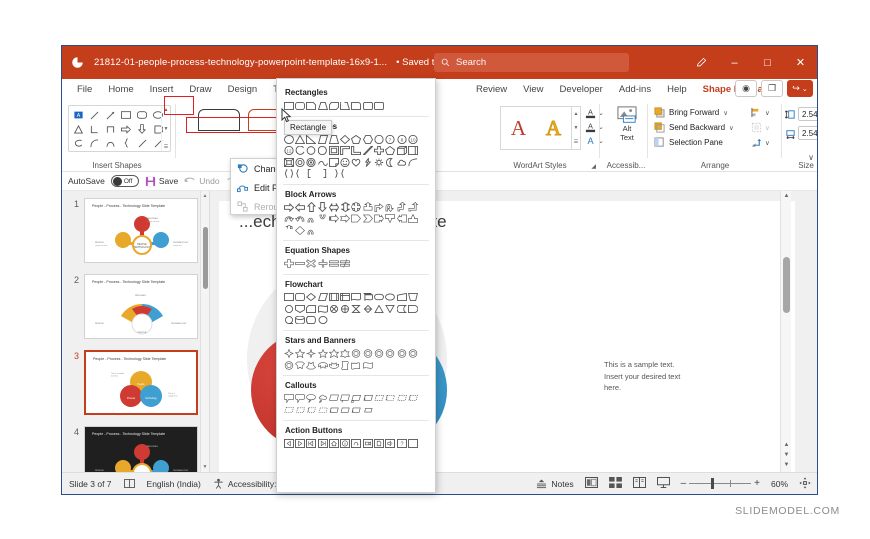 This screenshot has width=870, height=539. What do you see at coordinates (378, 354) in the screenshot?
I see `star-12-point` at bounding box center [378, 354].